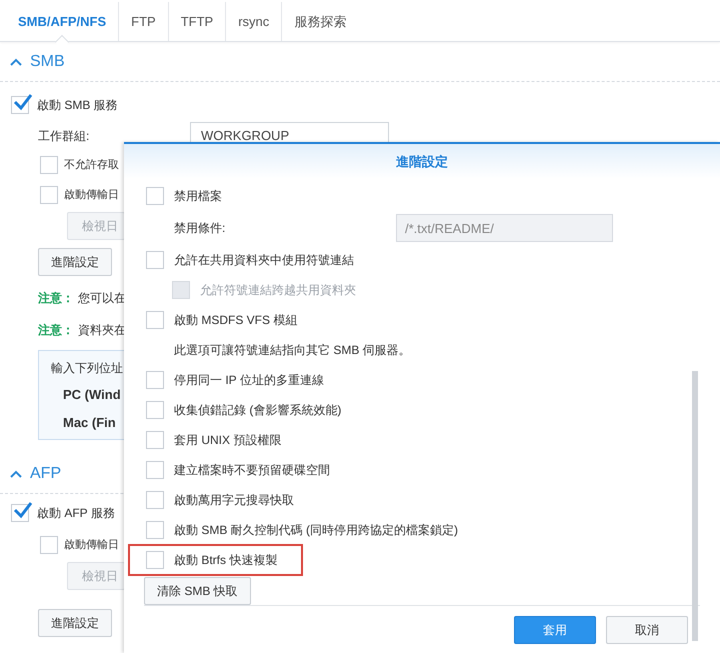  What do you see at coordinates (89, 423) in the screenshot?
I see `address-label: Mac (Fin` at bounding box center [89, 423].